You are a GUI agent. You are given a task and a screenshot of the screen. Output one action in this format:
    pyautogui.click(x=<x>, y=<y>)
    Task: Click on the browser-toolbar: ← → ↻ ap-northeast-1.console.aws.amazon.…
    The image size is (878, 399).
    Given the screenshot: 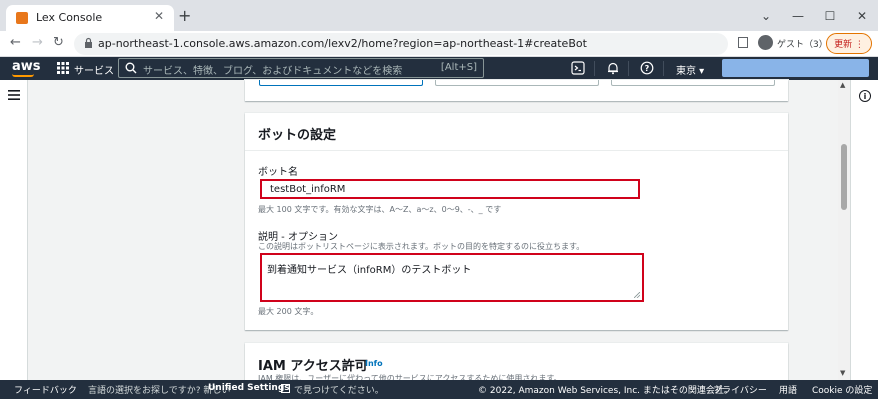 What is the action you would take?
    pyautogui.click(x=439, y=44)
    